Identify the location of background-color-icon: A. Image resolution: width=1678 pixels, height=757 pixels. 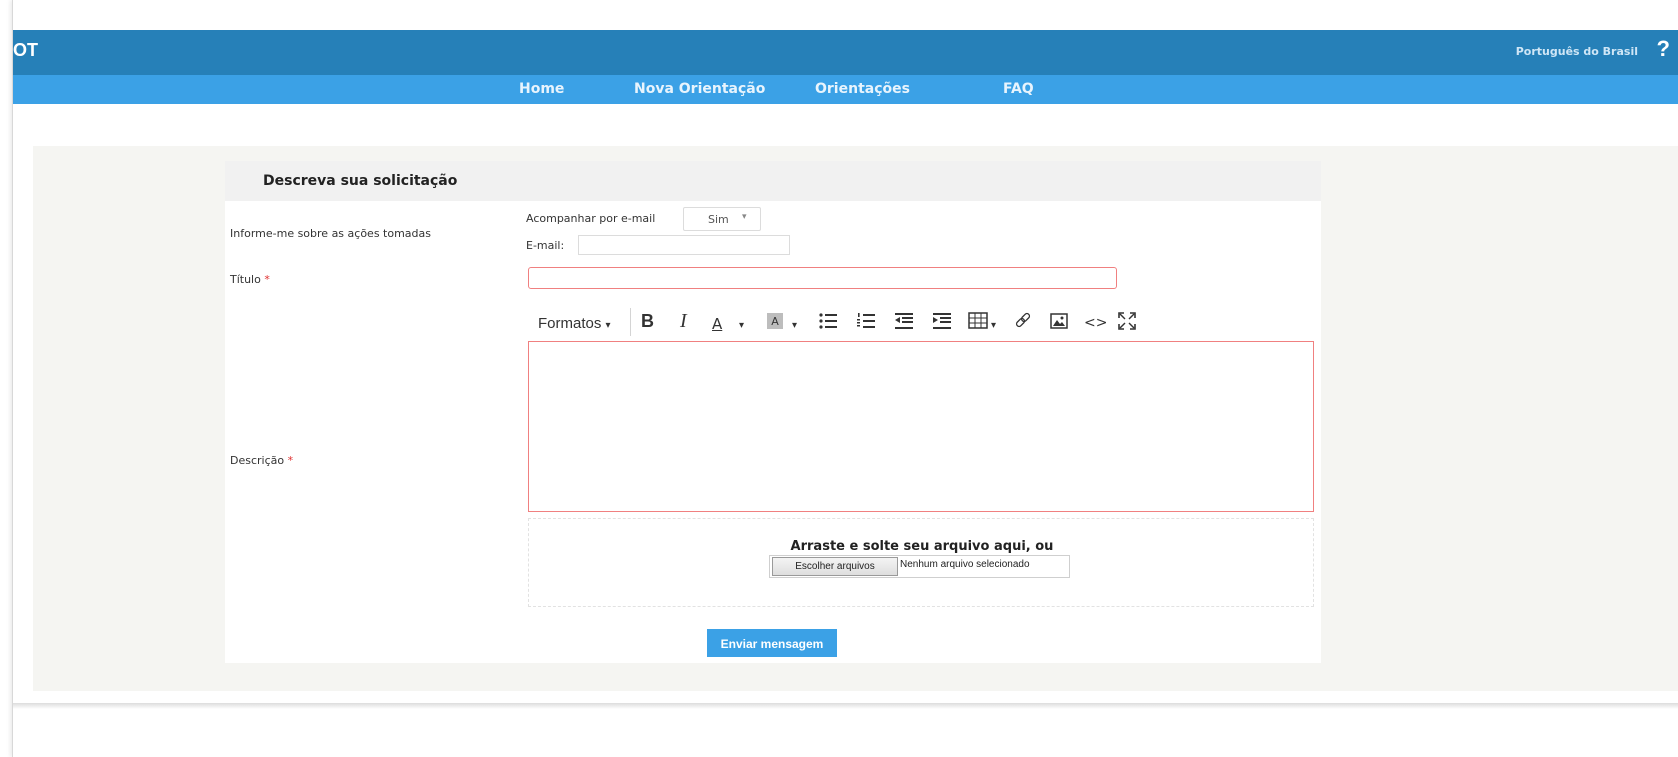
(775, 324).